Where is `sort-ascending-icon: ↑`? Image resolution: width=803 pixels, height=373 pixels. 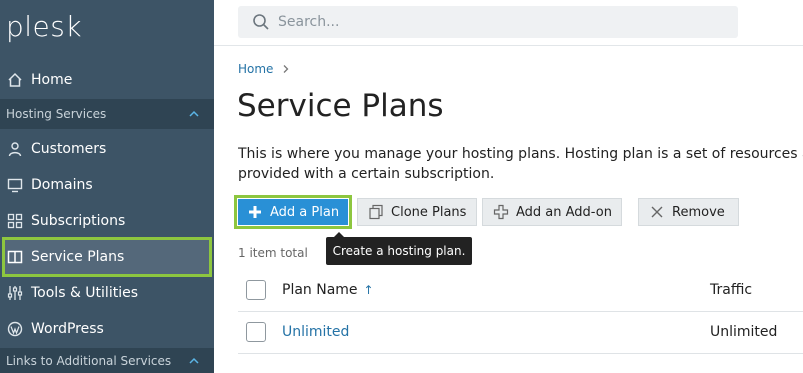 sort-ascending-icon: ↑ is located at coordinates (368, 290).